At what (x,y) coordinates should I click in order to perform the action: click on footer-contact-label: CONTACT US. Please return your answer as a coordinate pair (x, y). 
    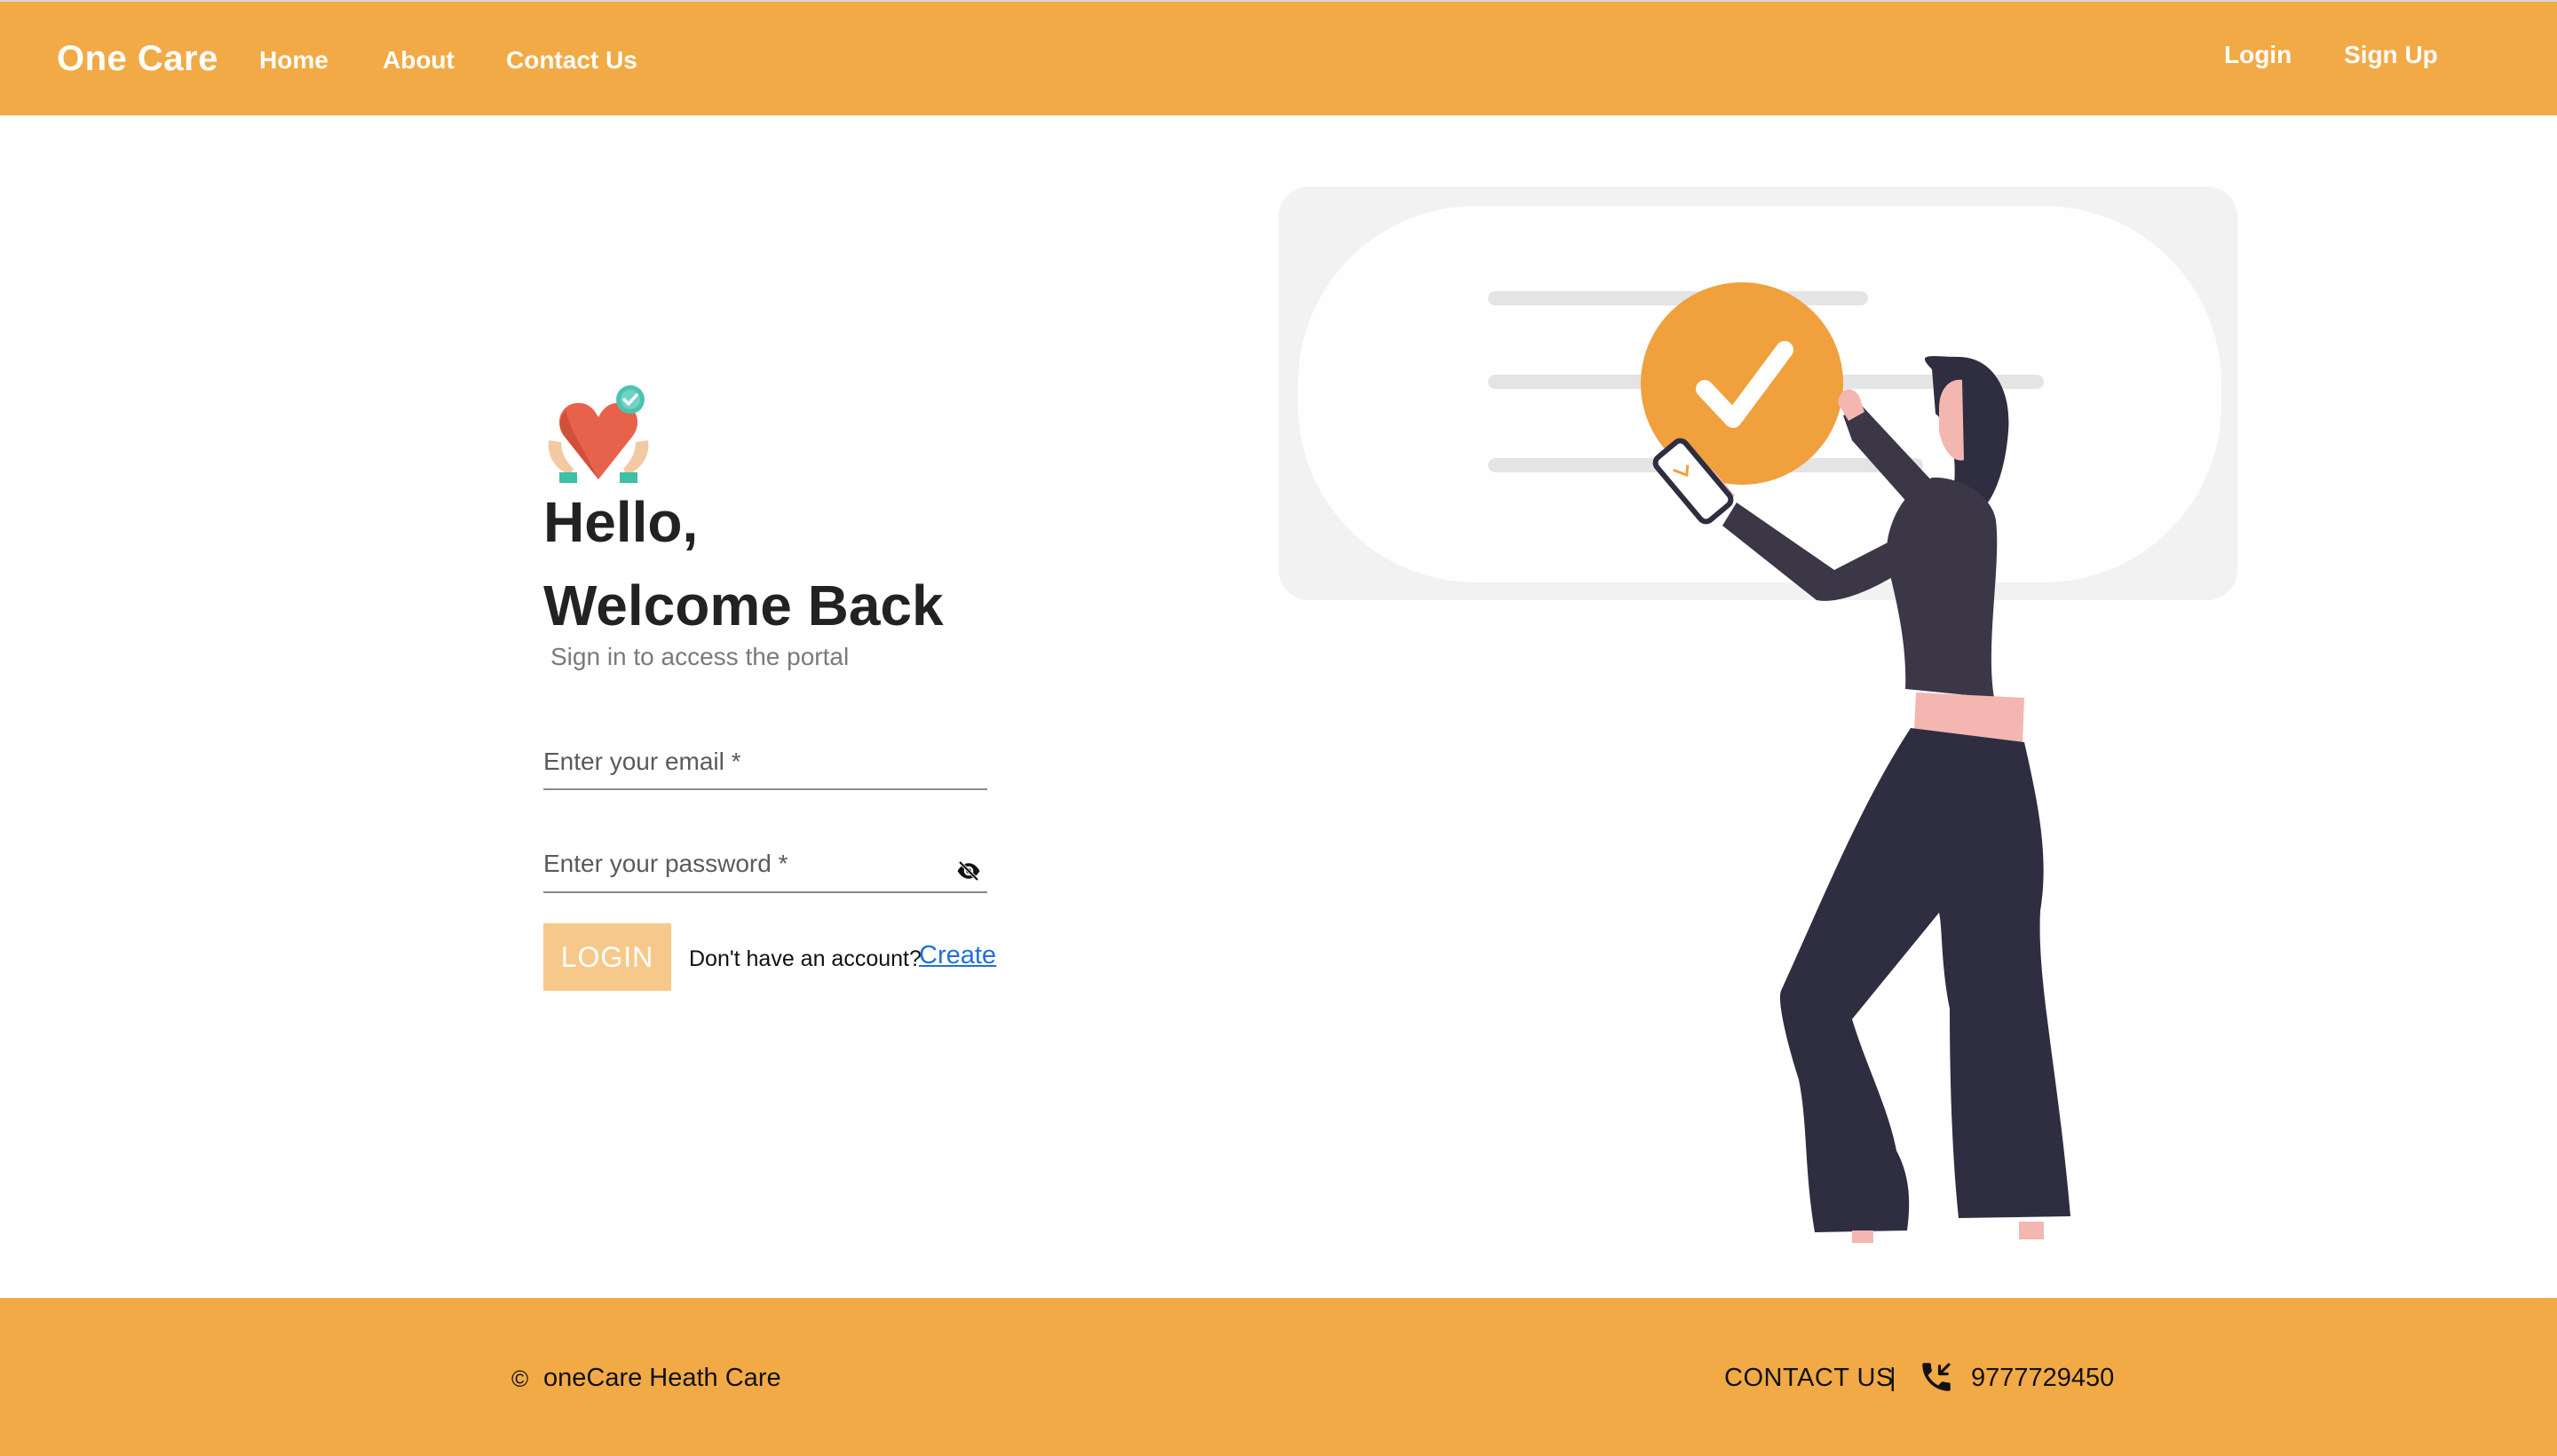
    Looking at the image, I should click on (1809, 1378).